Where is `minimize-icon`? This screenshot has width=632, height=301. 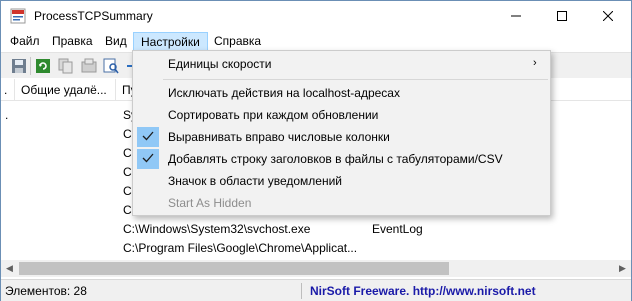 minimize-icon is located at coordinates (516, 16).